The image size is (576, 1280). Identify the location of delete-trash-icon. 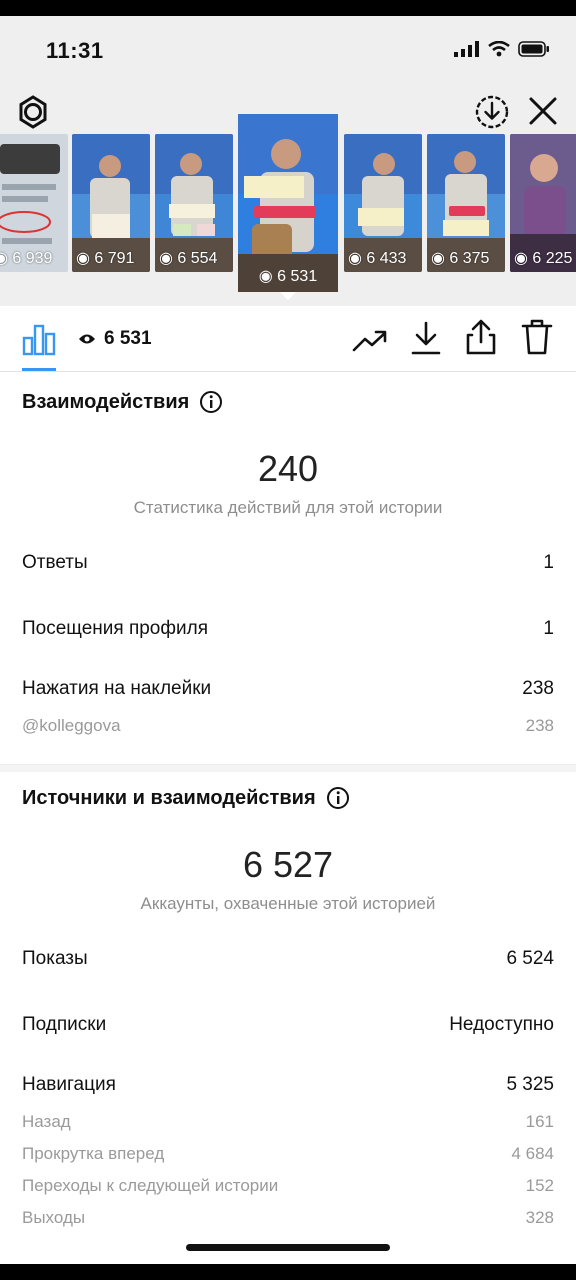
(537, 337).